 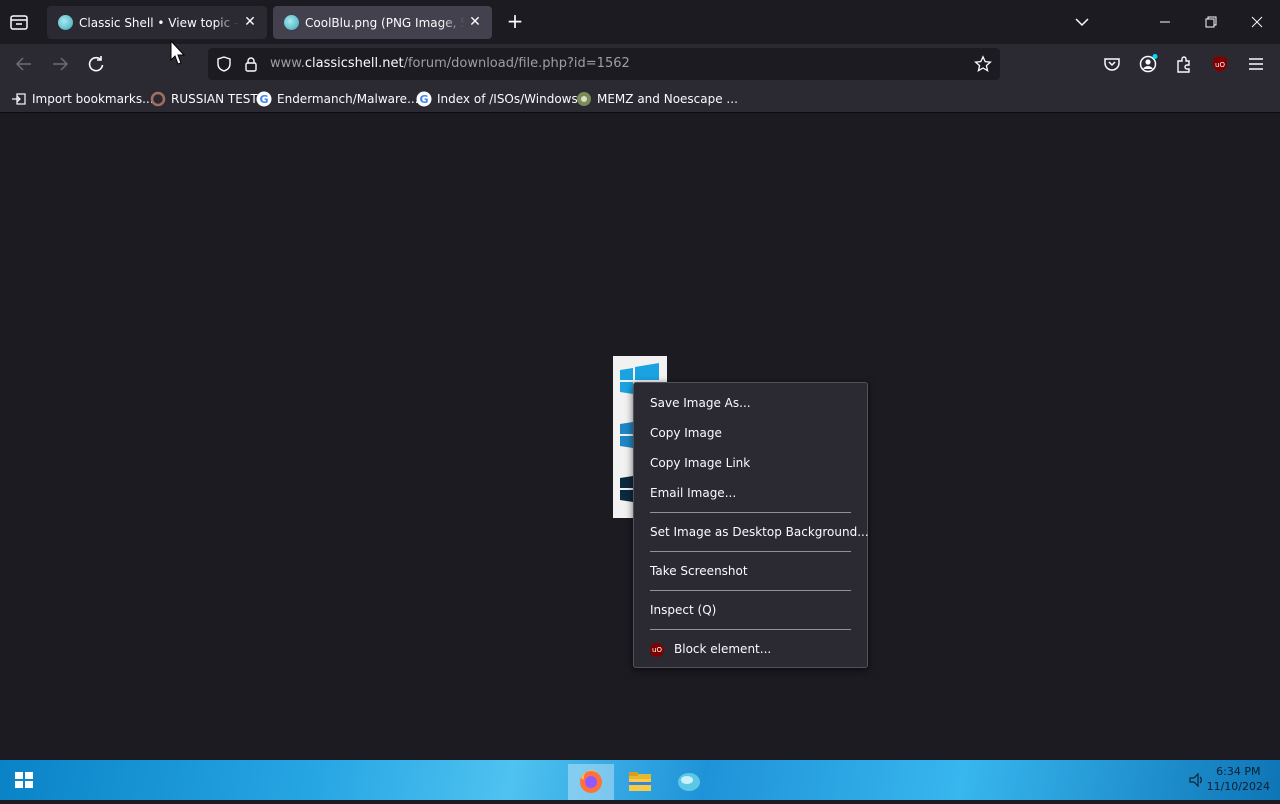 I want to click on minimize-button, so click(x=1165, y=22).